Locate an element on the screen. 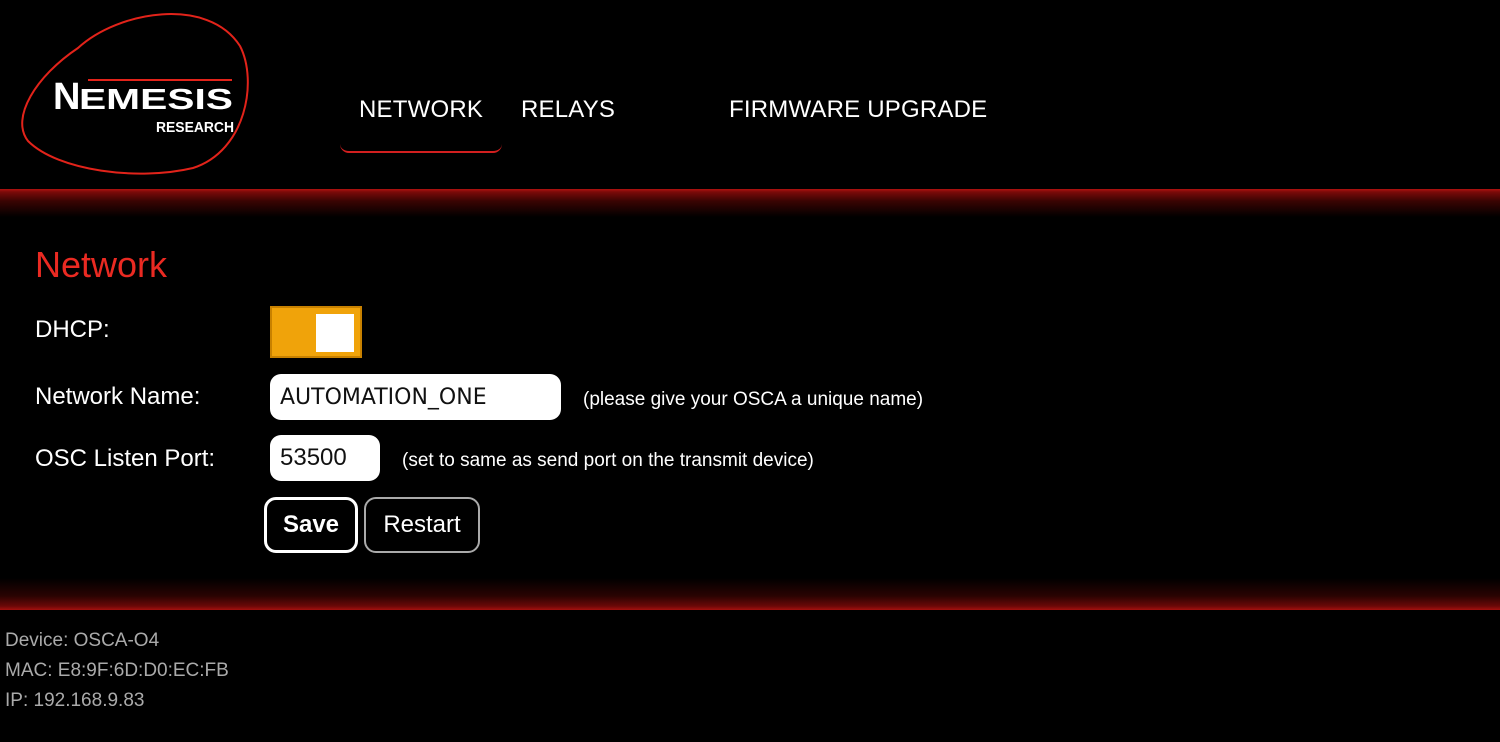 This screenshot has width=1500, height=742. nav-firmware-upgrade: FIRMWARE UPGRADE is located at coordinates (858, 110).